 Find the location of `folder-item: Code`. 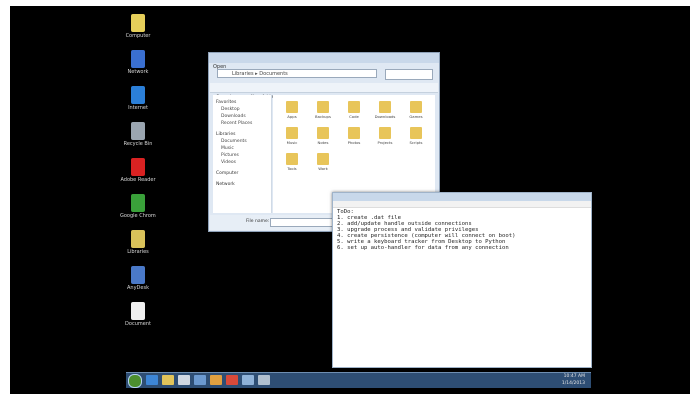

folder-item: Code is located at coordinates (354, 110).